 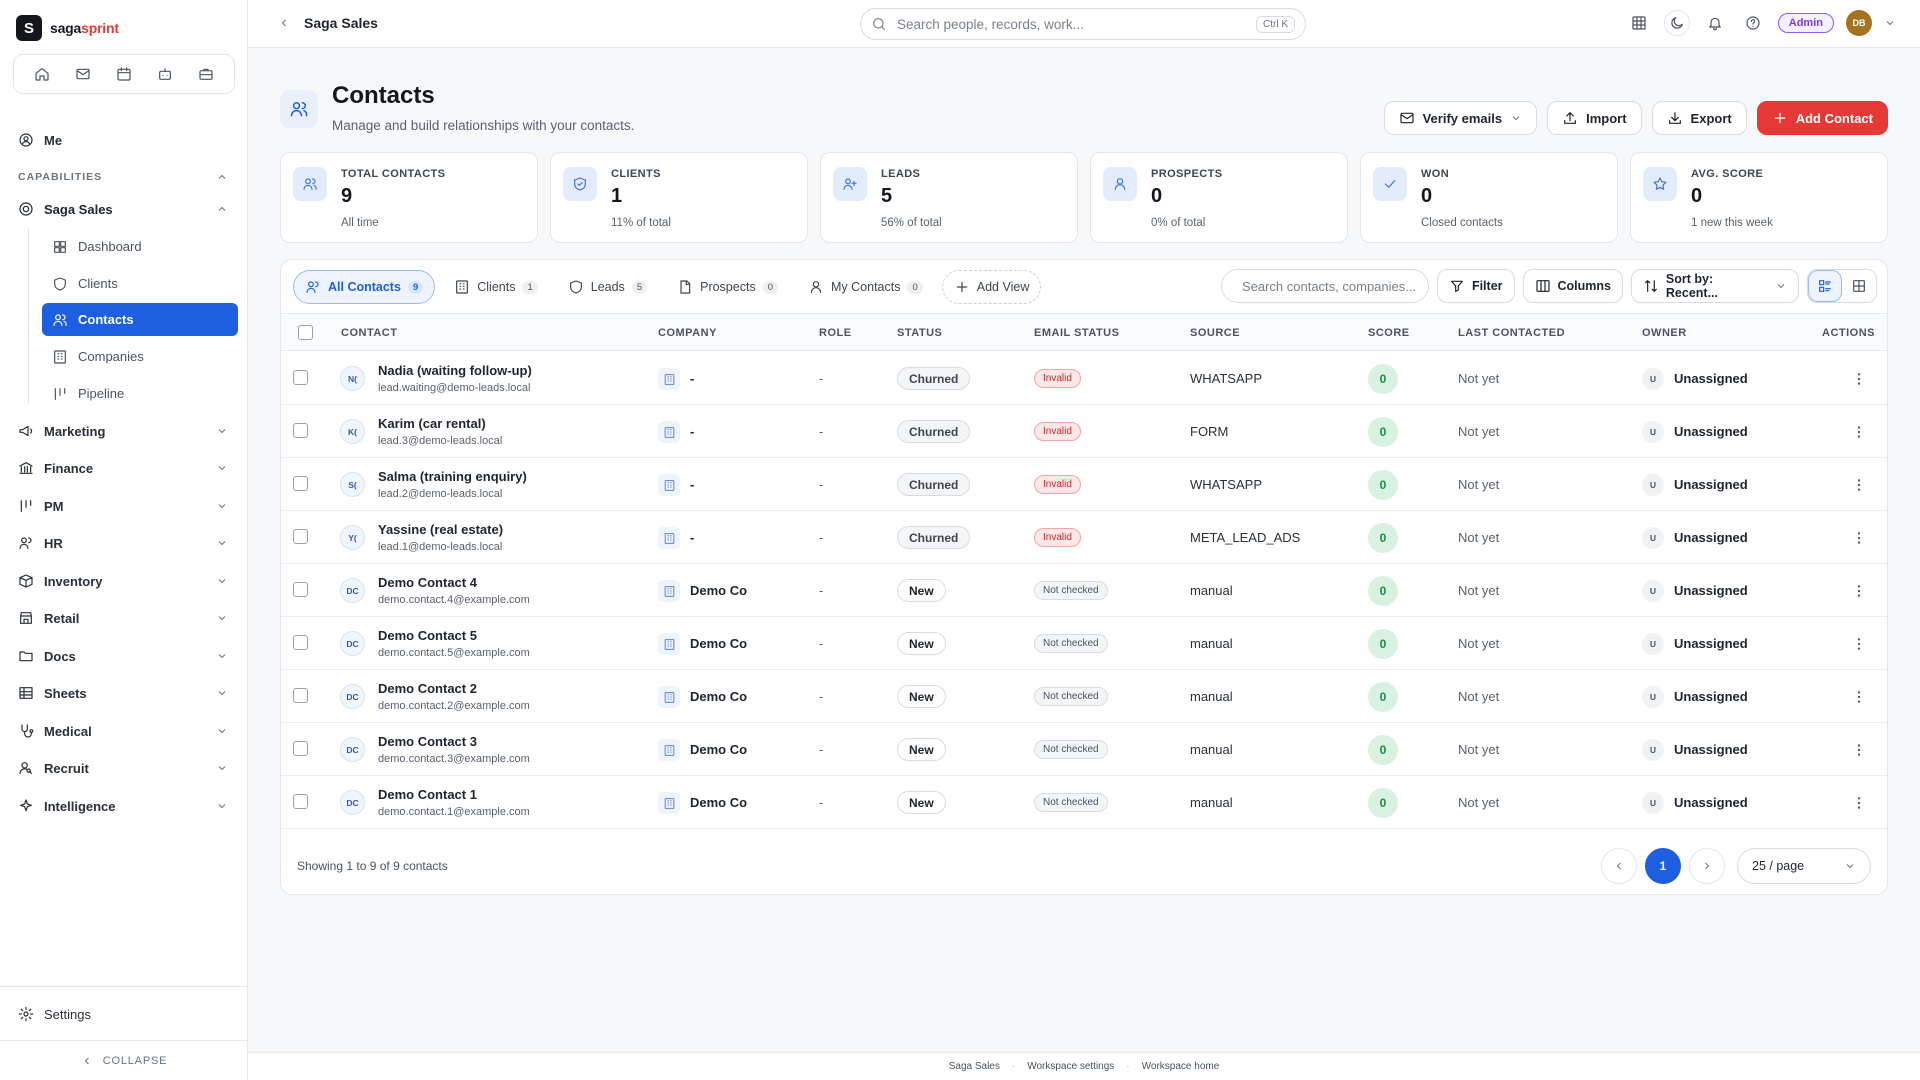 What do you see at coordinates (427, 635) in the screenshot?
I see `contact-name: Demo Contact 5` at bounding box center [427, 635].